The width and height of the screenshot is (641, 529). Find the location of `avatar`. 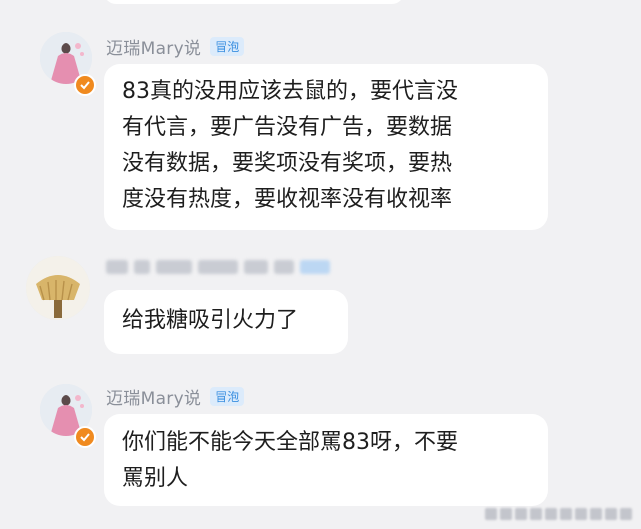

avatar is located at coordinates (58, 288).